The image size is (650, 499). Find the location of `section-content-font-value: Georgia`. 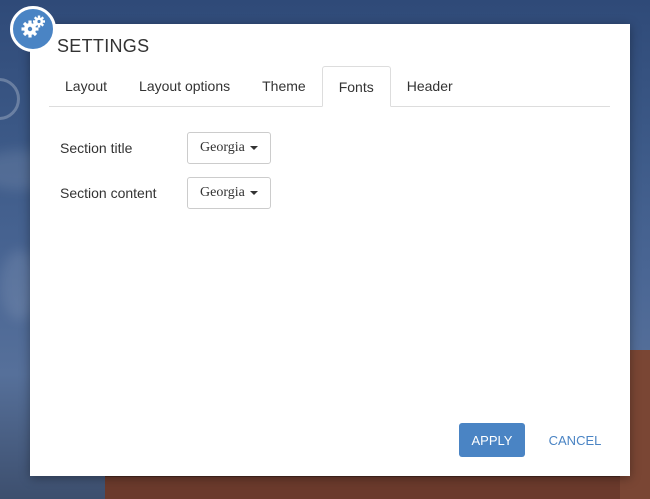

section-content-font-value: Georgia is located at coordinates (222, 192).